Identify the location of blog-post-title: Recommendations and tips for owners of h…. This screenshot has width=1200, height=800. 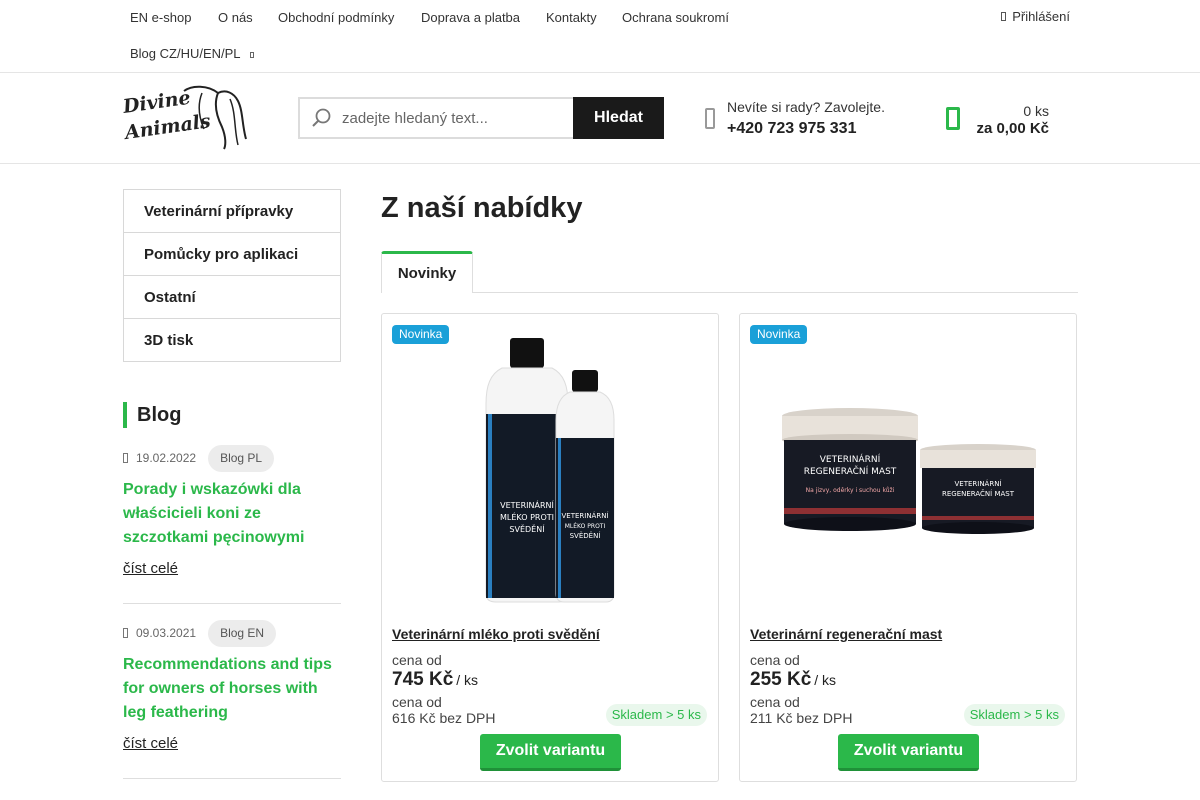
(232, 689).